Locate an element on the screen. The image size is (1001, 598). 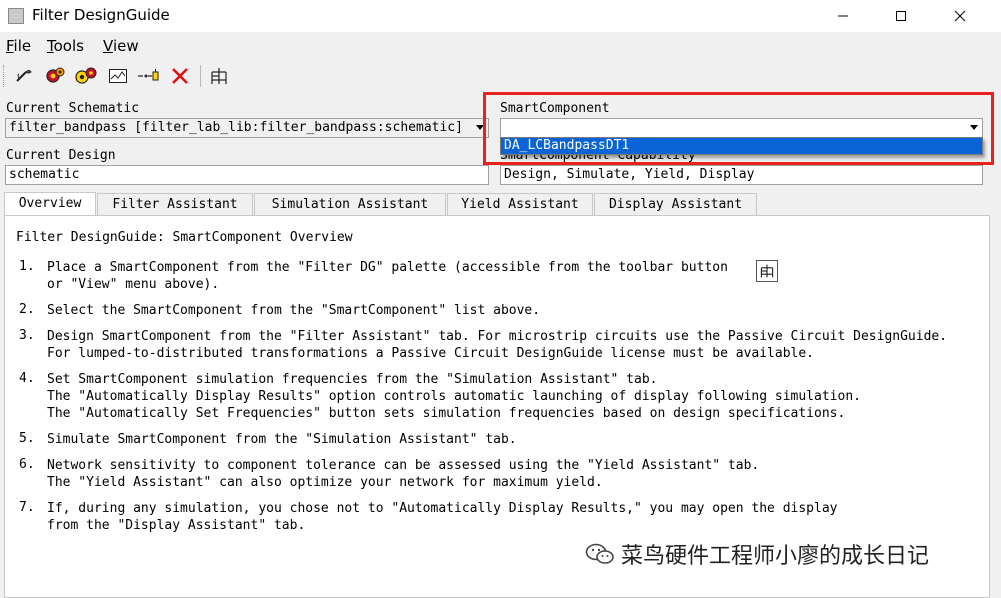
maximize-icon is located at coordinates (901, 16).